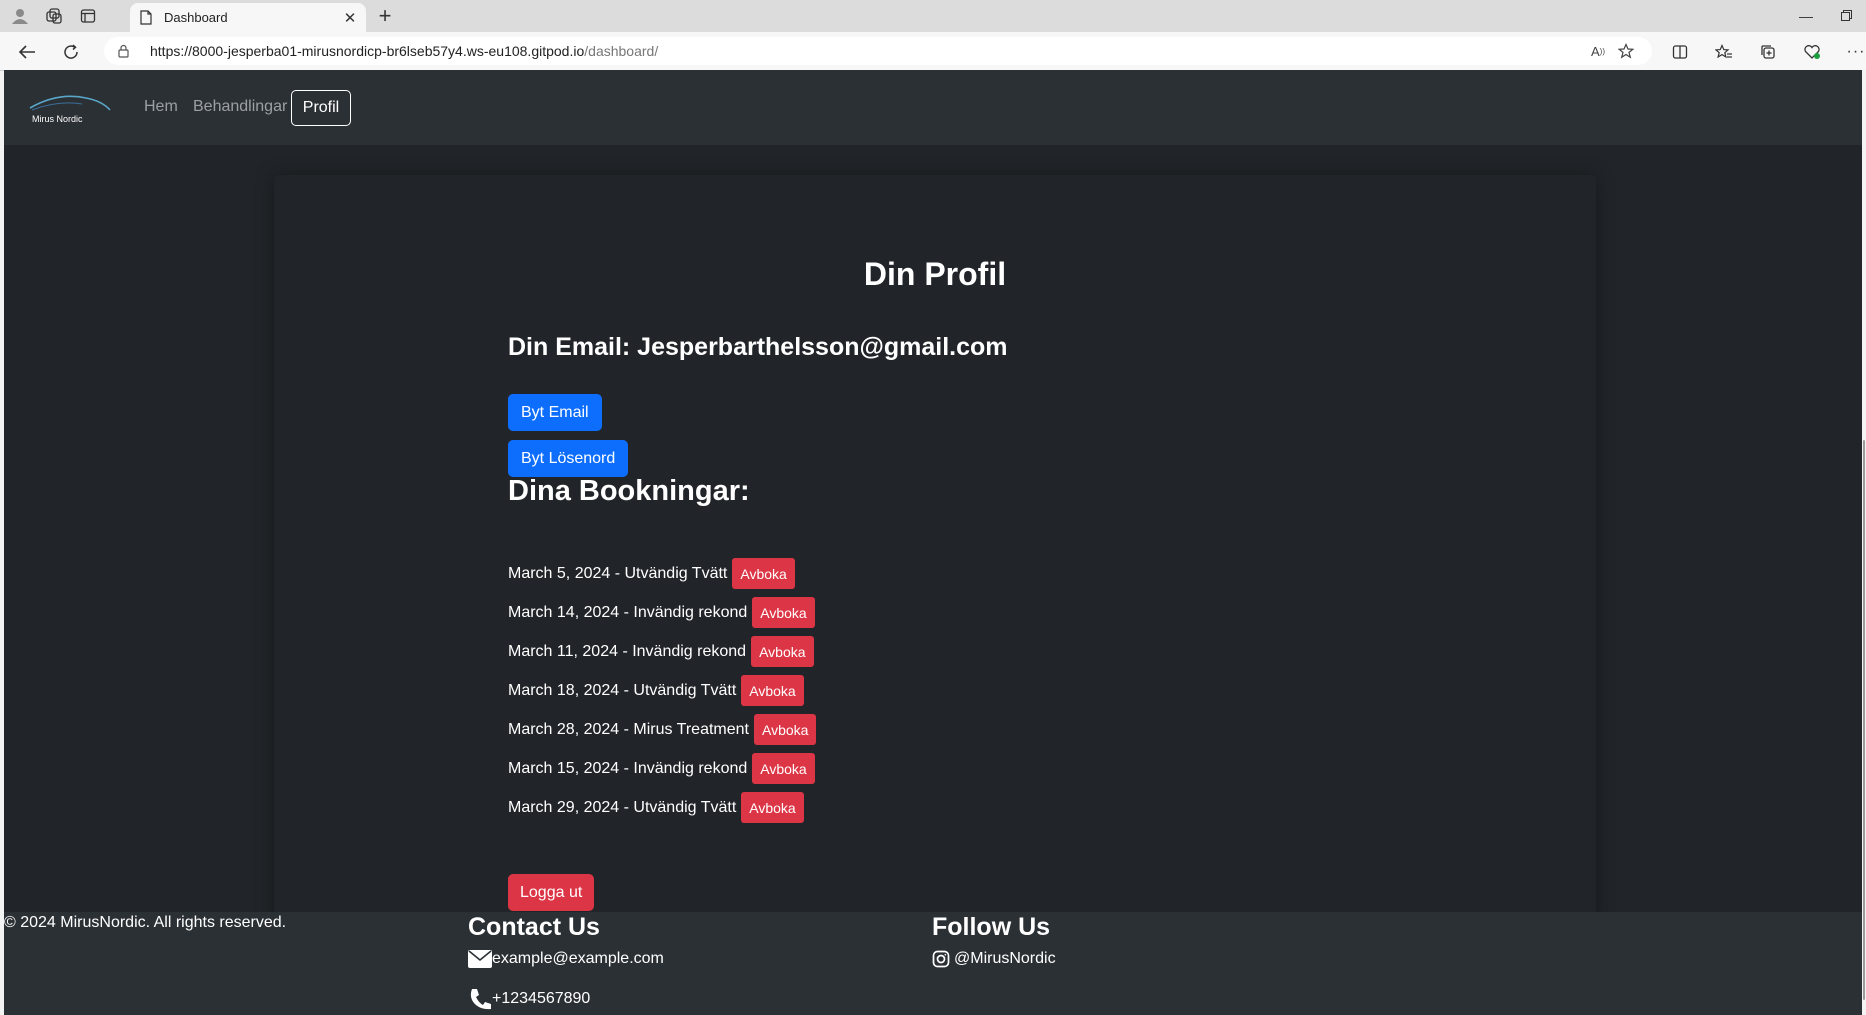  I want to click on tab-dashboard: Dashboard ✕, so click(248, 17).